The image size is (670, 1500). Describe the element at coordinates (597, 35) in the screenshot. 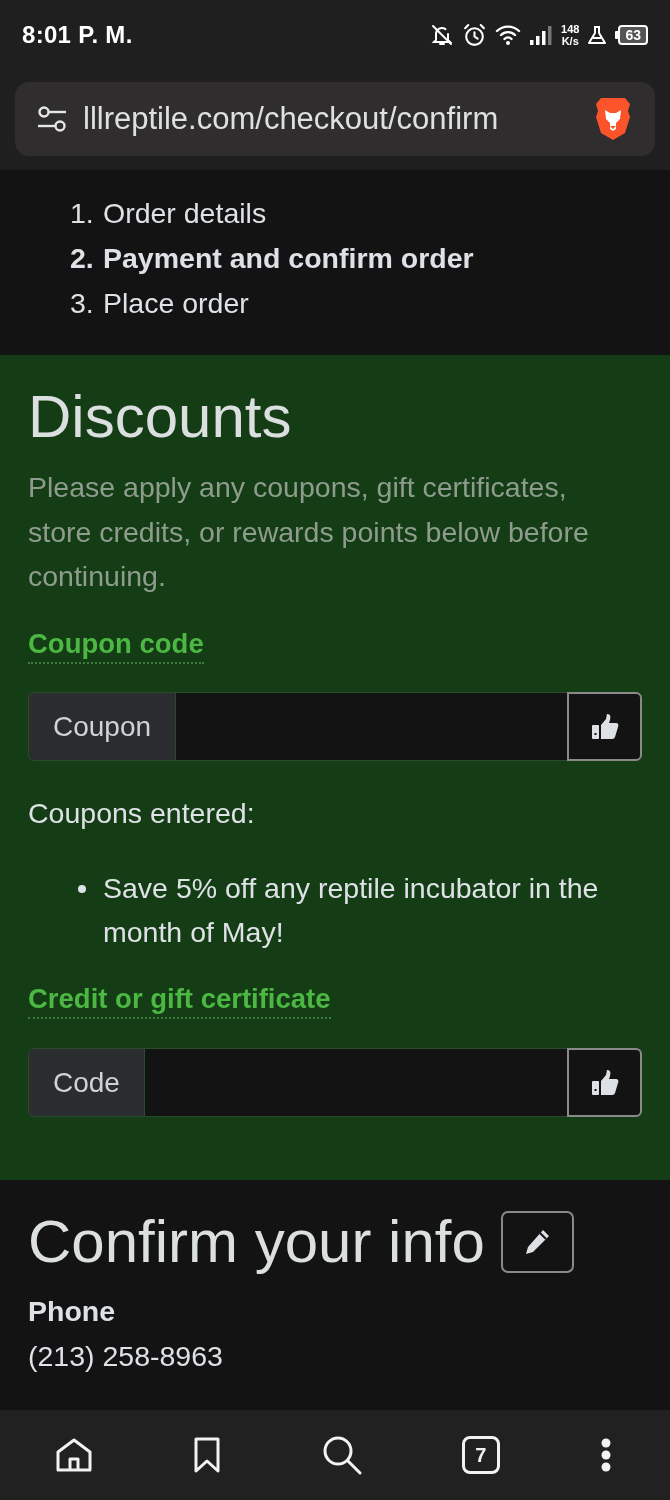

I see `flask-icon` at that location.